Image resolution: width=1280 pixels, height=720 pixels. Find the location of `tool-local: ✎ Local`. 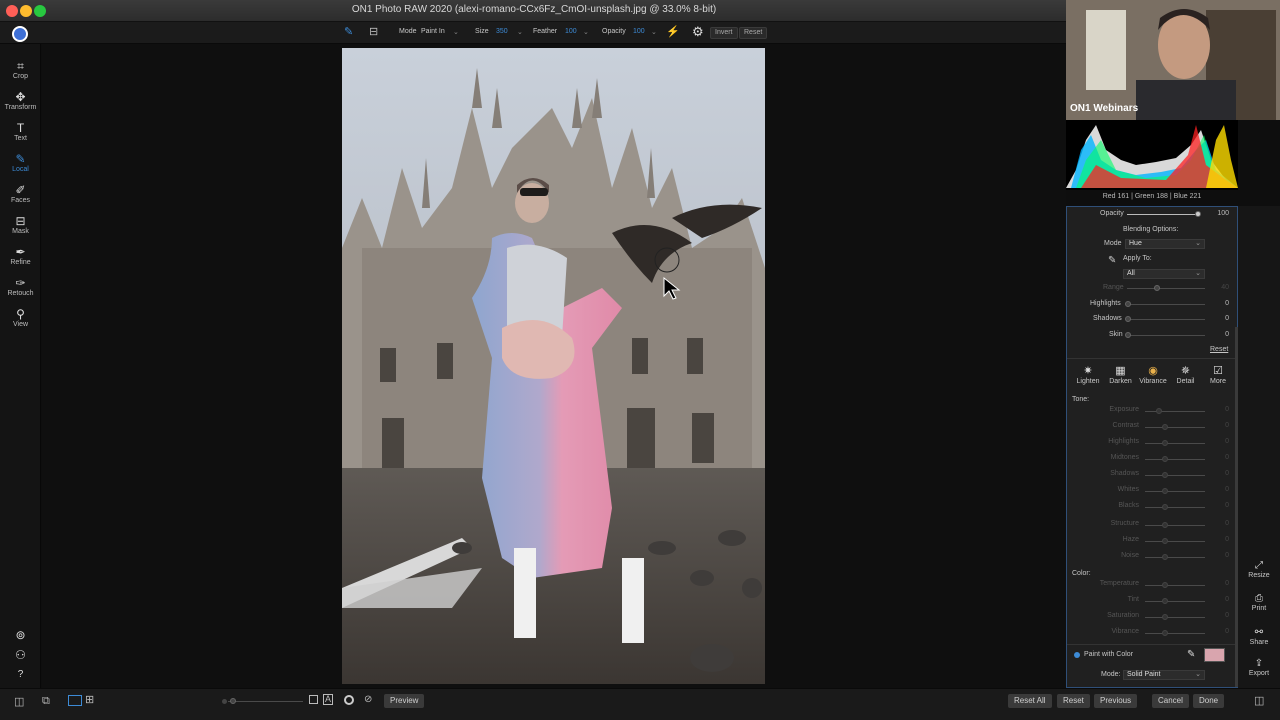

tool-local: ✎ Local is located at coordinates (20, 162).